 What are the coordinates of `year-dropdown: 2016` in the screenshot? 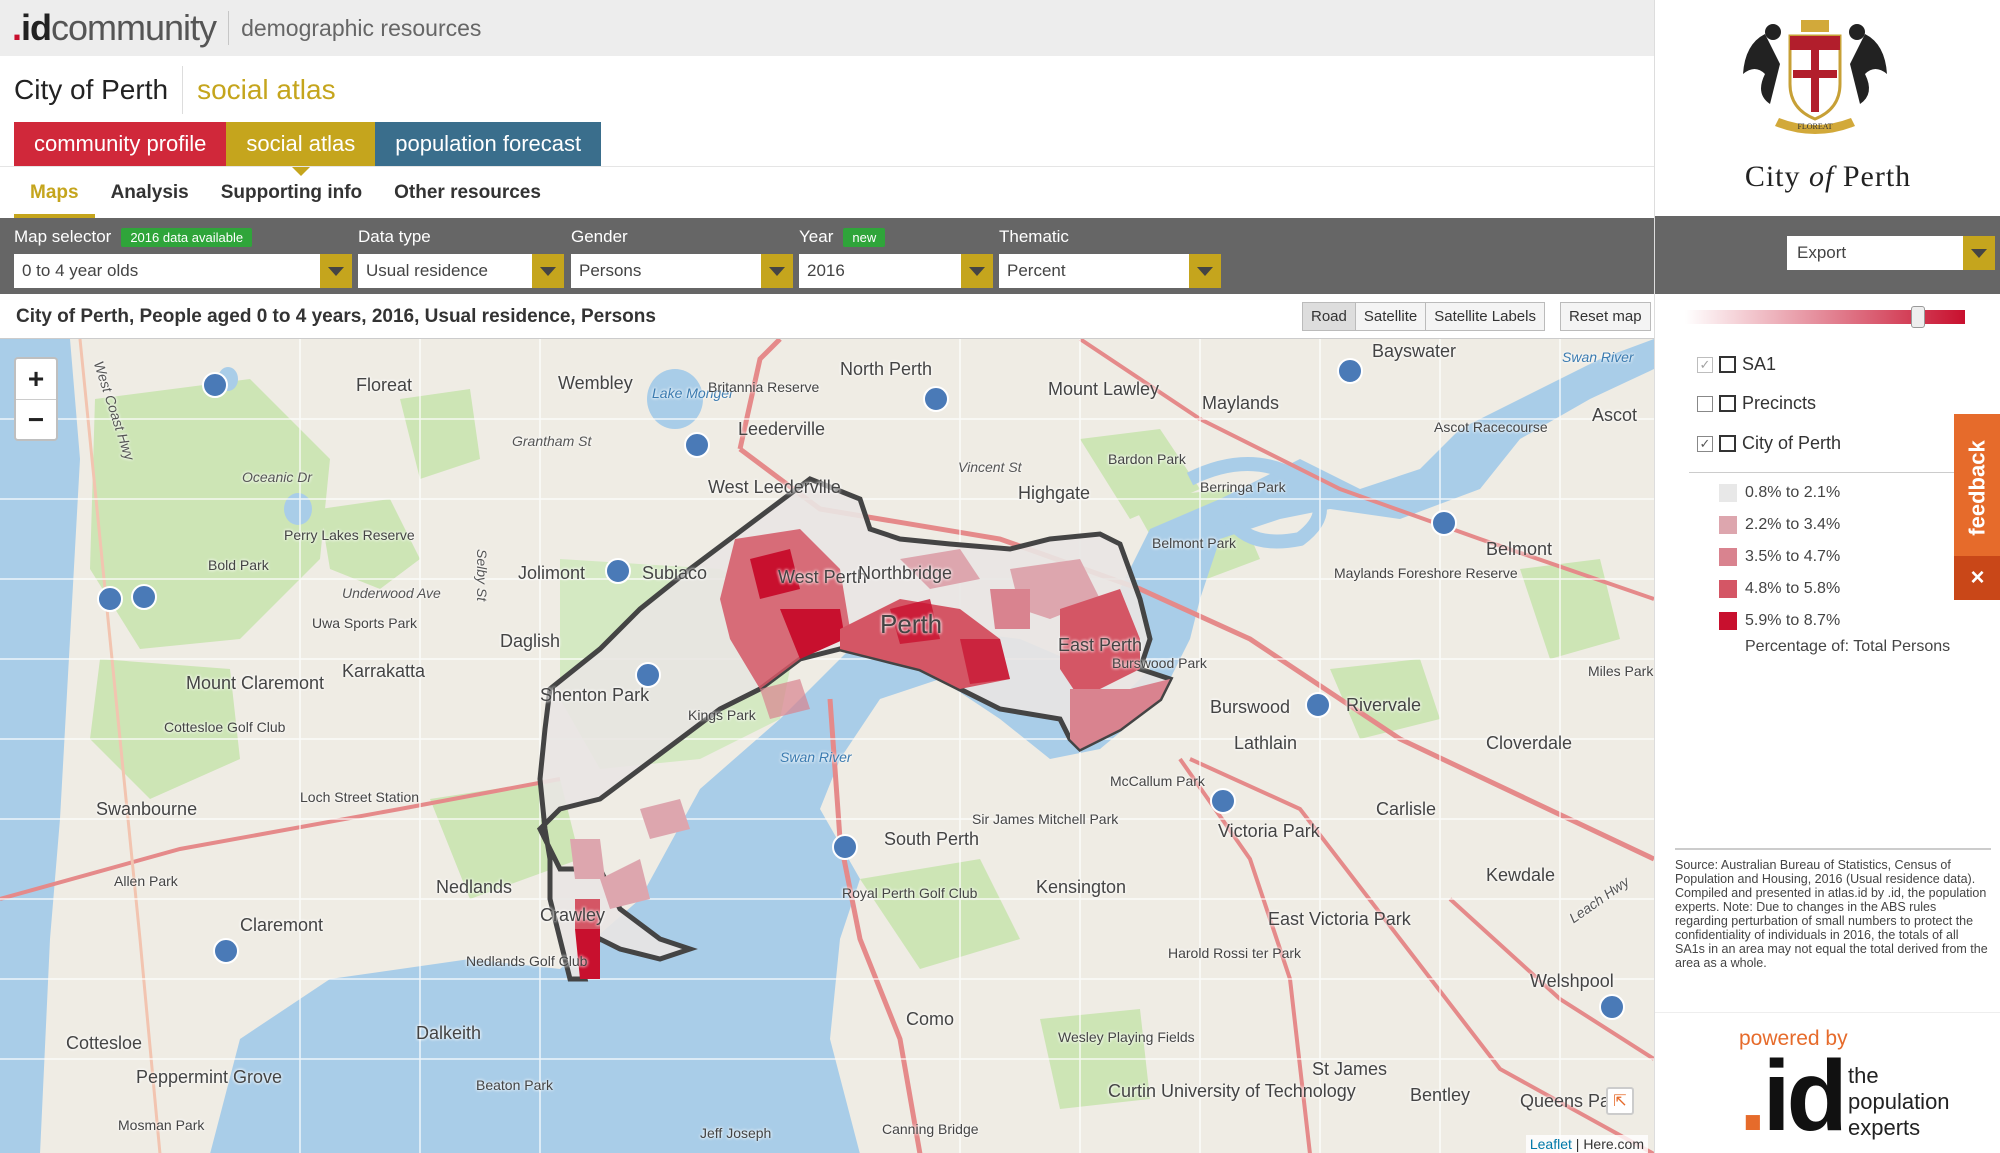 It's located at (896, 271).